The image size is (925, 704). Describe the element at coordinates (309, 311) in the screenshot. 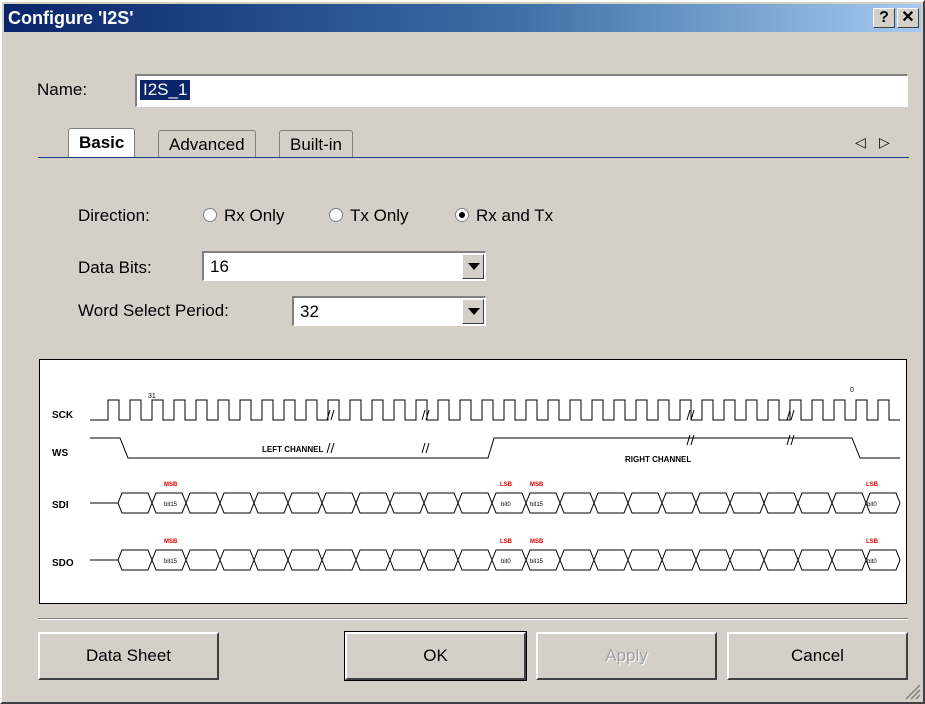

I see `word-select-period-value: 32` at that location.